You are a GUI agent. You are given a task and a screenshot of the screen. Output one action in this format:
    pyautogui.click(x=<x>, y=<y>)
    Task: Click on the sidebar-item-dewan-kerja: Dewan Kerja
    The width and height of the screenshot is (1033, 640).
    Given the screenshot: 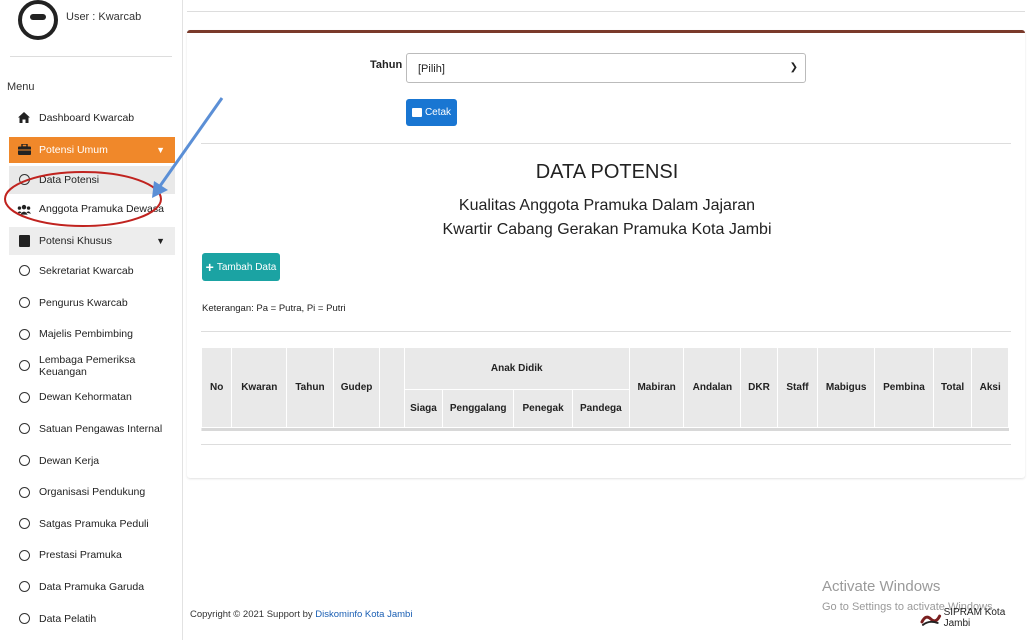 What is the action you would take?
    pyautogui.click(x=91, y=461)
    